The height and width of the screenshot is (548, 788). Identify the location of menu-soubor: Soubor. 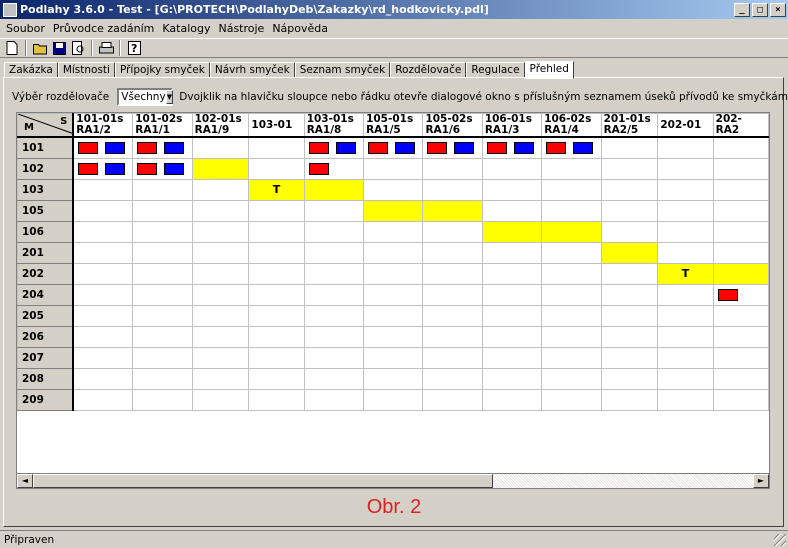
(25, 28).